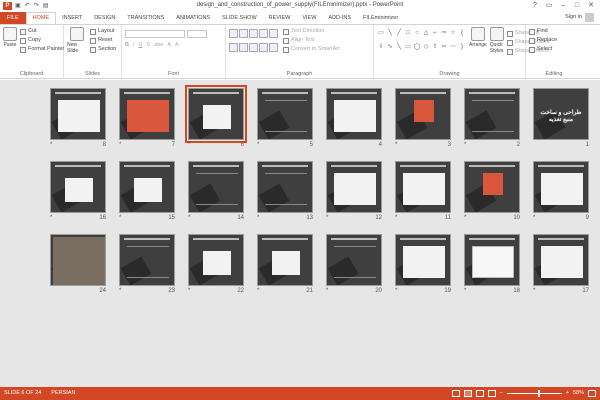 The width and height of the screenshot is (600, 400). Describe the element at coordinates (158, 45) in the screenshot. I see `strikethrough-button: abe` at that location.